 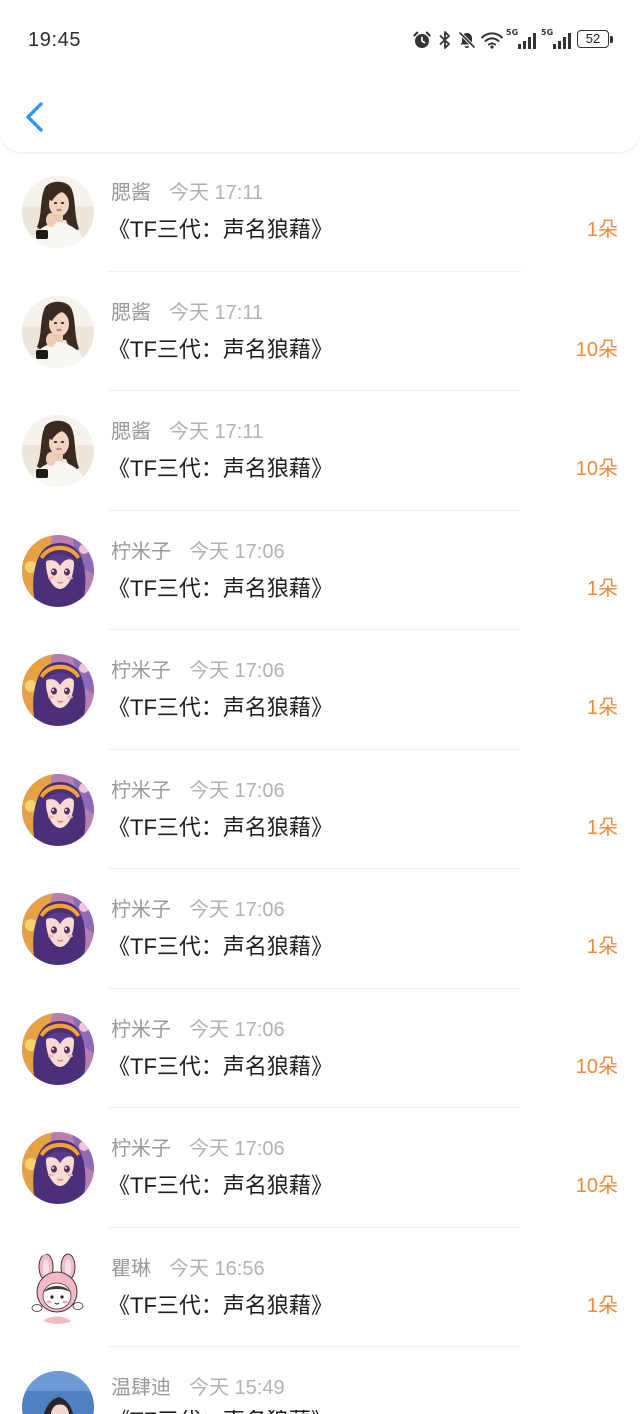 What do you see at coordinates (141, 1388) in the screenshot?
I see `sender-name: 温肆迪` at bounding box center [141, 1388].